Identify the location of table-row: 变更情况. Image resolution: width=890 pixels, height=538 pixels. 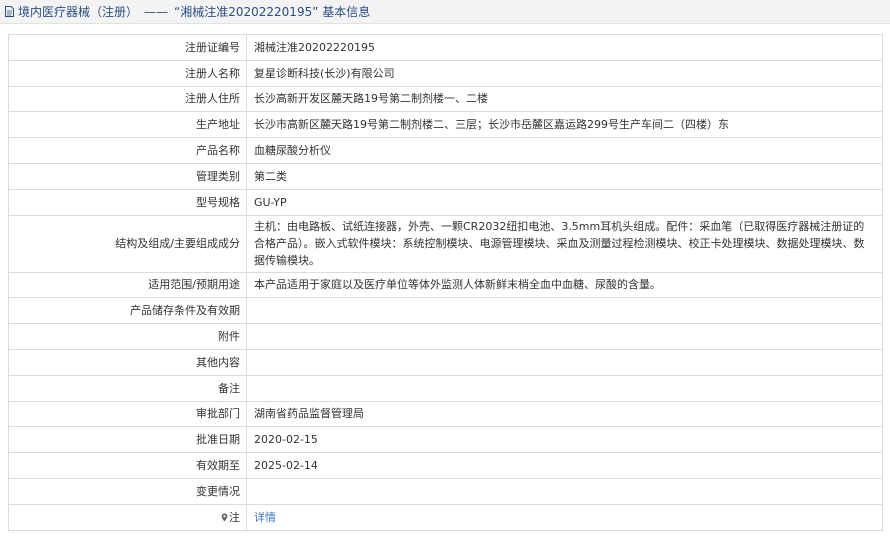
(445, 491).